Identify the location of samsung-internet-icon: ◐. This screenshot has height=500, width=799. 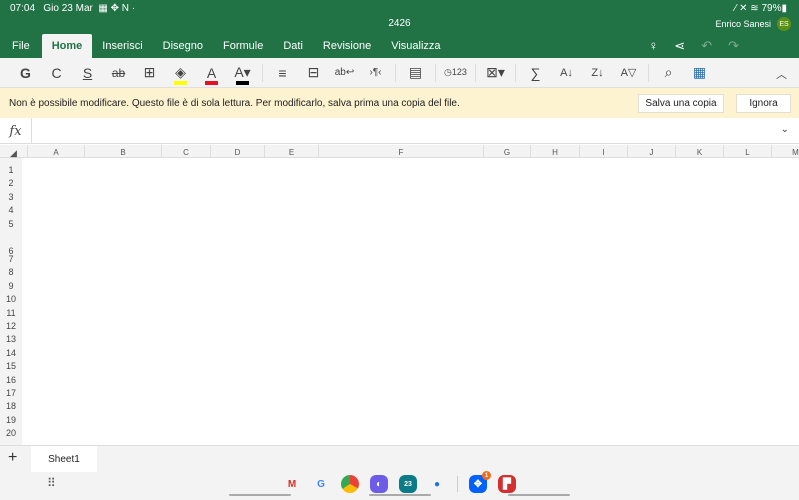
(379, 484).